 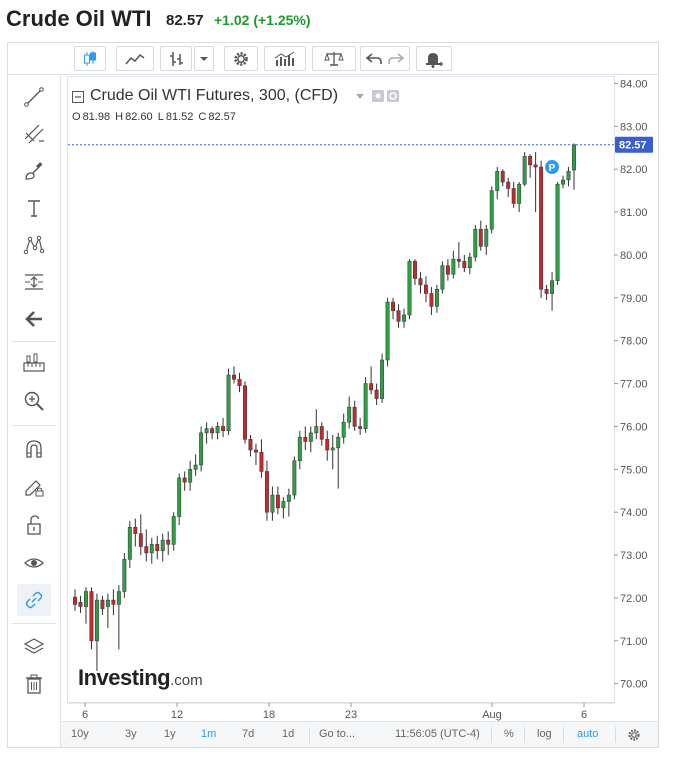 What do you see at coordinates (360, 97) in the screenshot?
I see `legend-dropdown-icon` at bounding box center [360, 97].